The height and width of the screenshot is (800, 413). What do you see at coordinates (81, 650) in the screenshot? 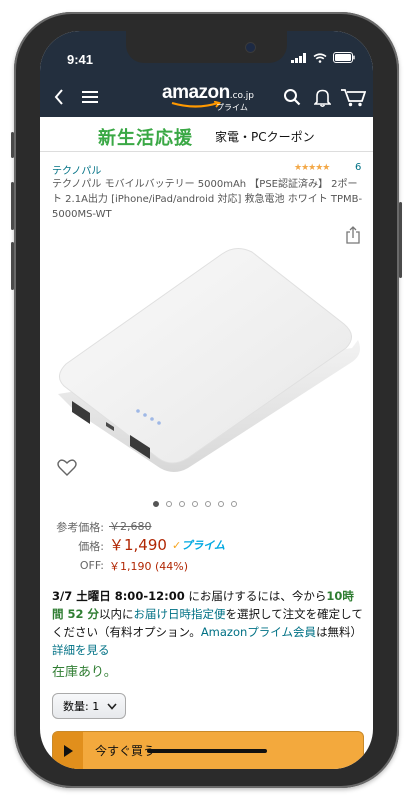
I see `details-link: 詳細を見る` at bounding box center [81, 650].